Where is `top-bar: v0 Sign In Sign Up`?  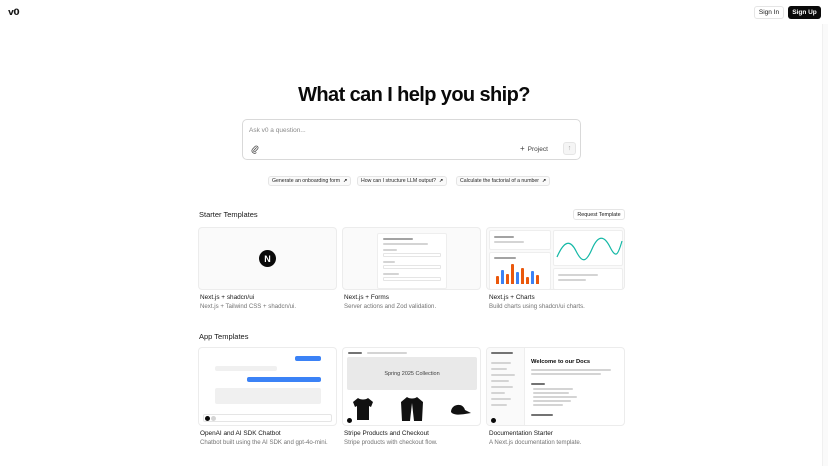
top-bar: v0 Sign In Sign Up is located at coordinates (414, 12).